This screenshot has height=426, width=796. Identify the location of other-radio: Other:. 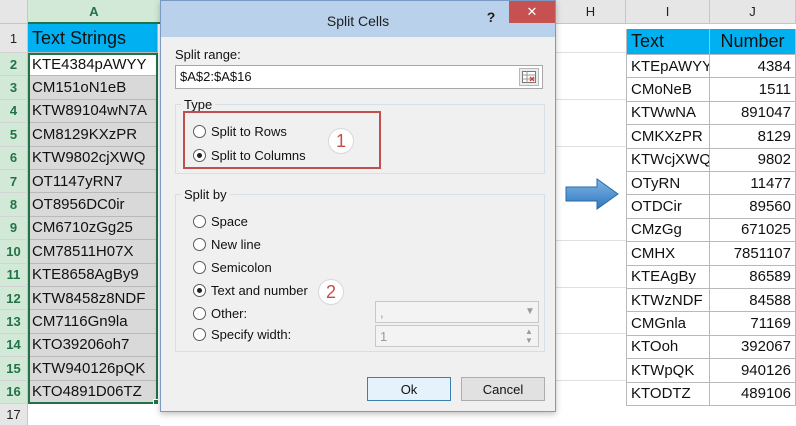
(220, 313).